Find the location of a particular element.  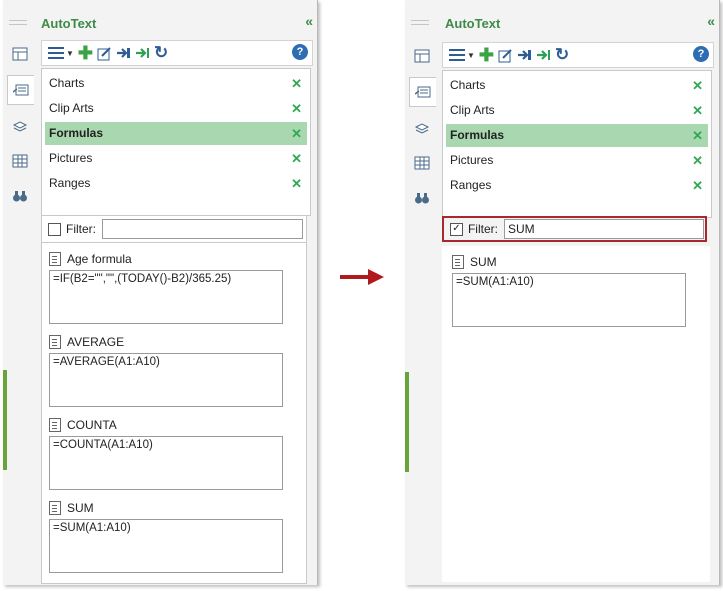

filter-checkbox is located at coordinates (54, 229).